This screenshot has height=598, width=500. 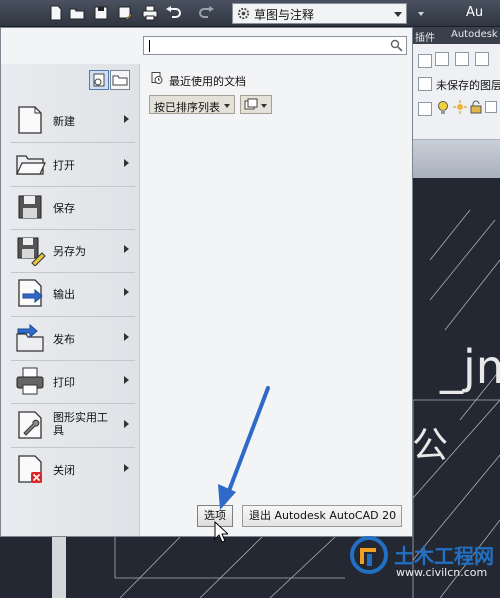 I want to click on folder-icon, so click(x=120, y=80).